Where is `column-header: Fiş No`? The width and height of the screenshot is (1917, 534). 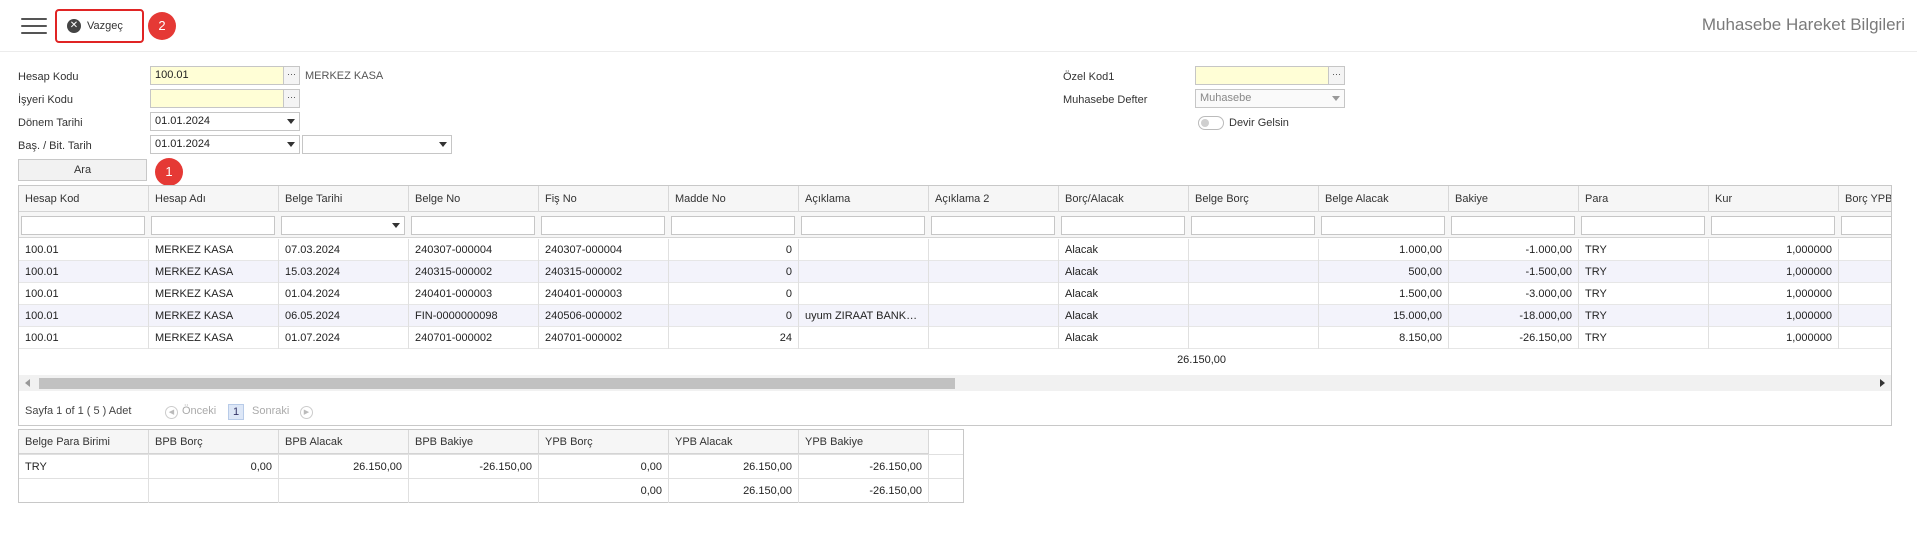
column-header: Fiş No is located at coordinates (604, 199).